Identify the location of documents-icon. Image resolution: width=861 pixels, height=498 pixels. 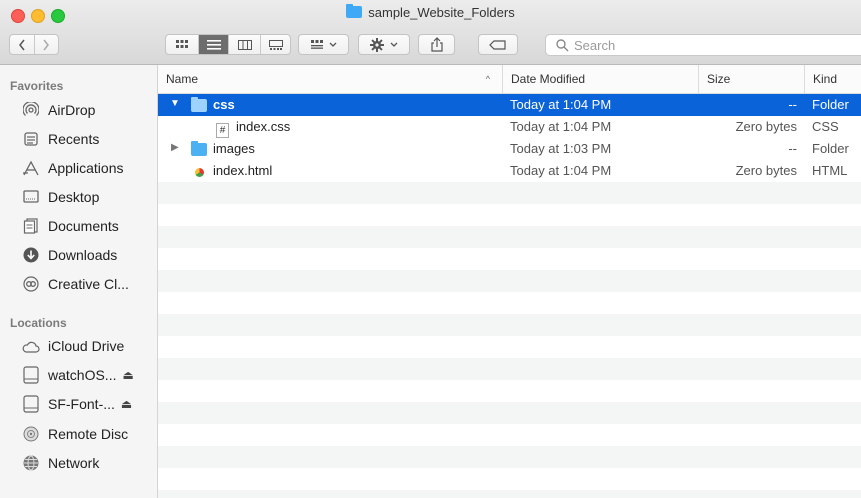
(31, 226).